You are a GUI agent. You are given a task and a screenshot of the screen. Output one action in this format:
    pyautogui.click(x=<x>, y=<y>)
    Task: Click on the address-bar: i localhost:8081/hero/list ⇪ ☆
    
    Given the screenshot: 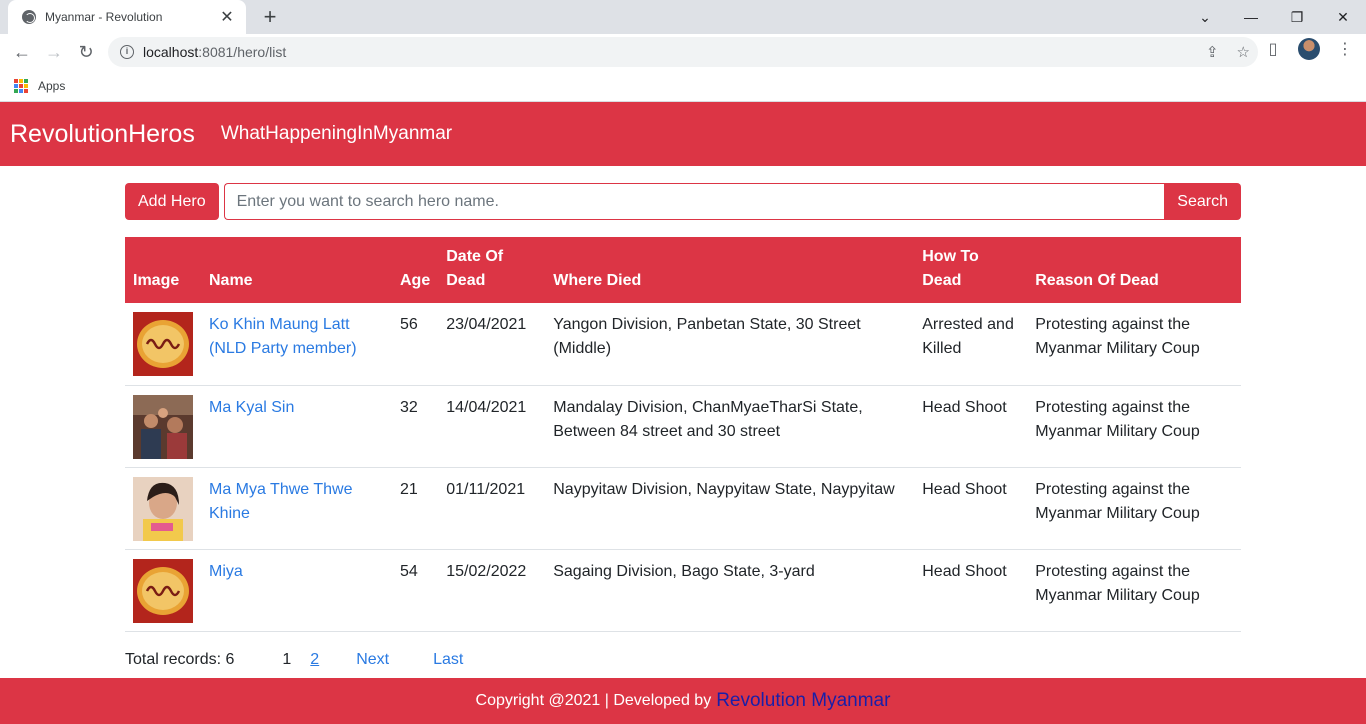 What is the action you would take?
    pyautogui.click(x=683, y=52)
    